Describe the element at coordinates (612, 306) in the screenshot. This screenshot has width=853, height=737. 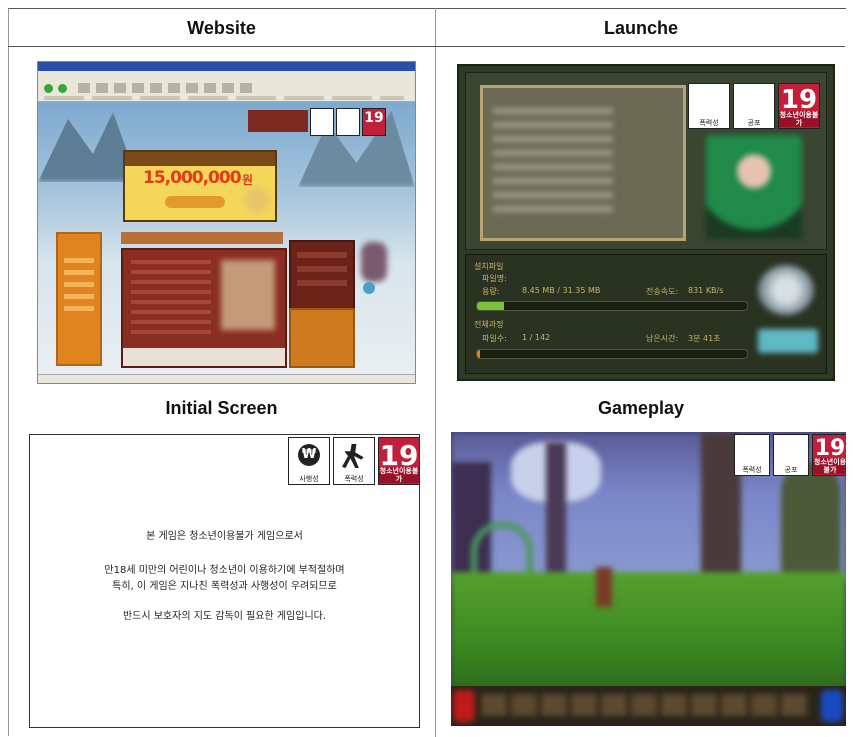
I see `file-progress-bar` at that location.